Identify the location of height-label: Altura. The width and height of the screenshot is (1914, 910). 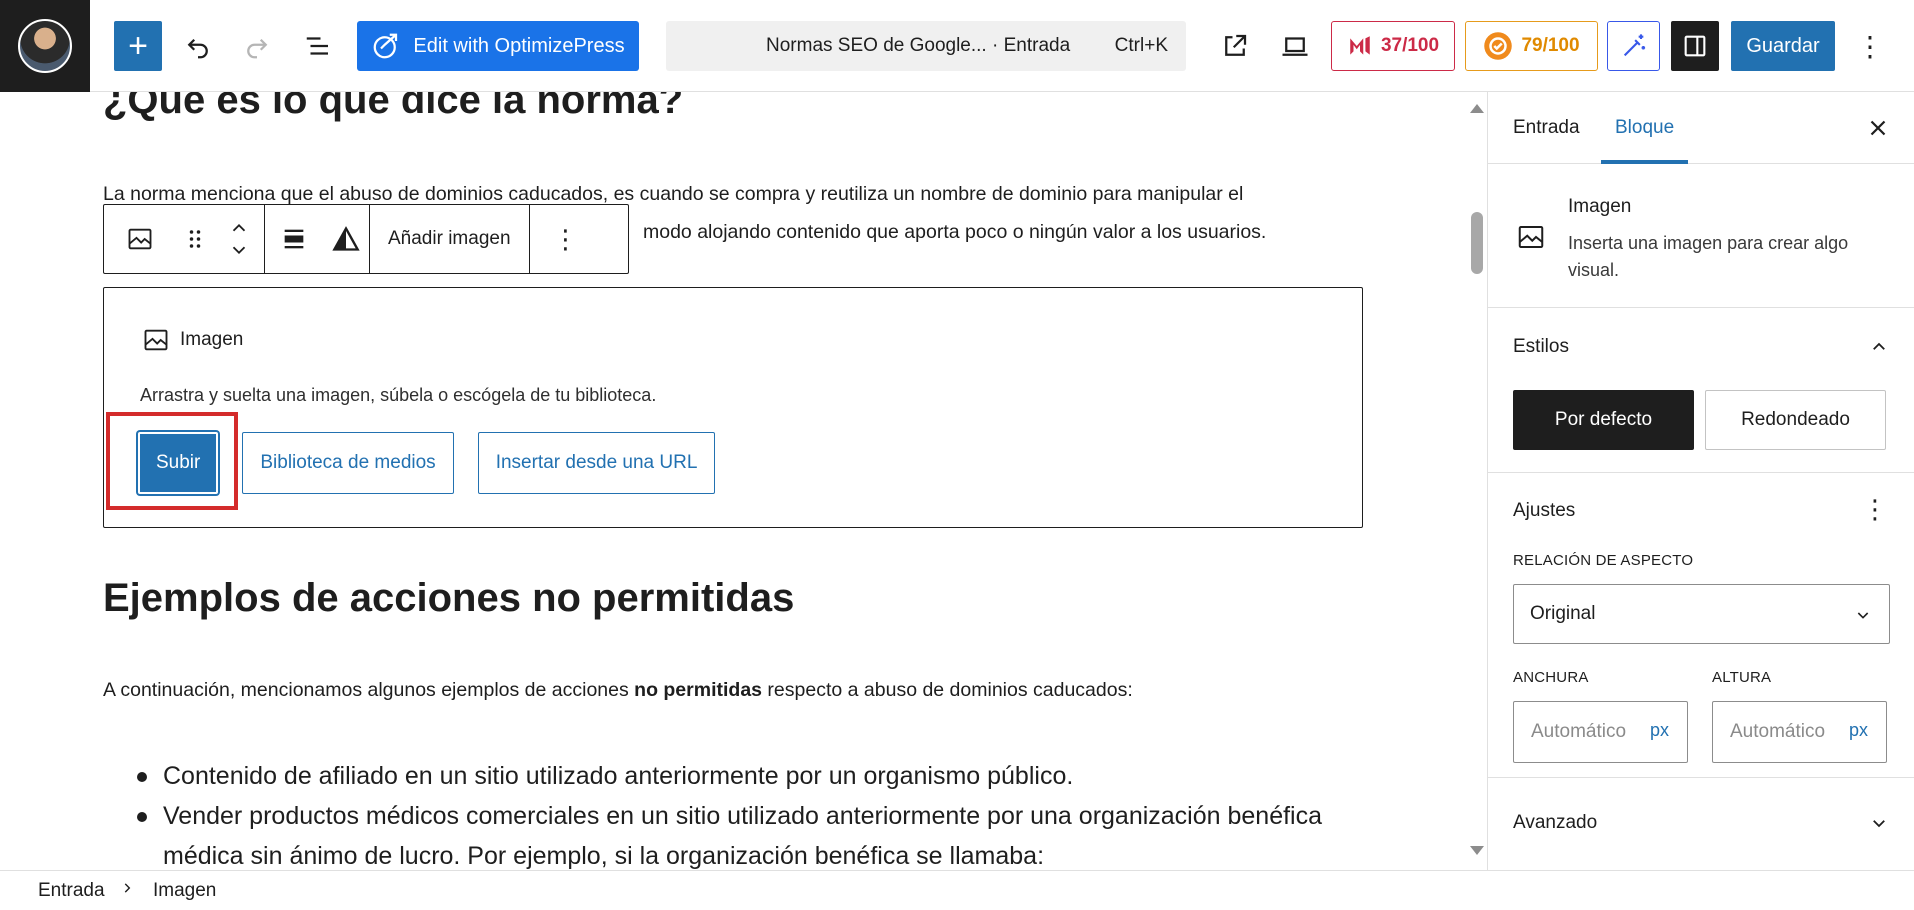
(1742, 677).